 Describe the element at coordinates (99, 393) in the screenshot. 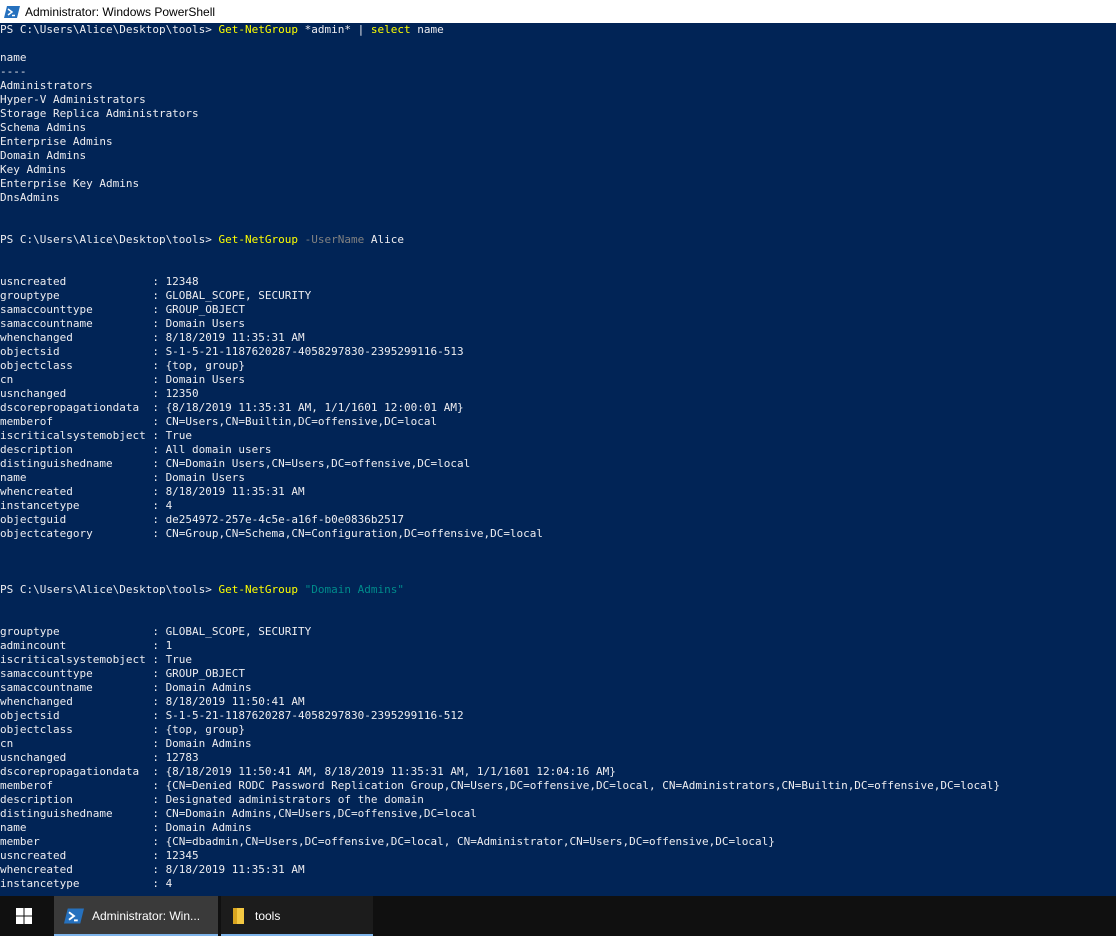

I see `console-text: usnchanged : 12350` at that location.